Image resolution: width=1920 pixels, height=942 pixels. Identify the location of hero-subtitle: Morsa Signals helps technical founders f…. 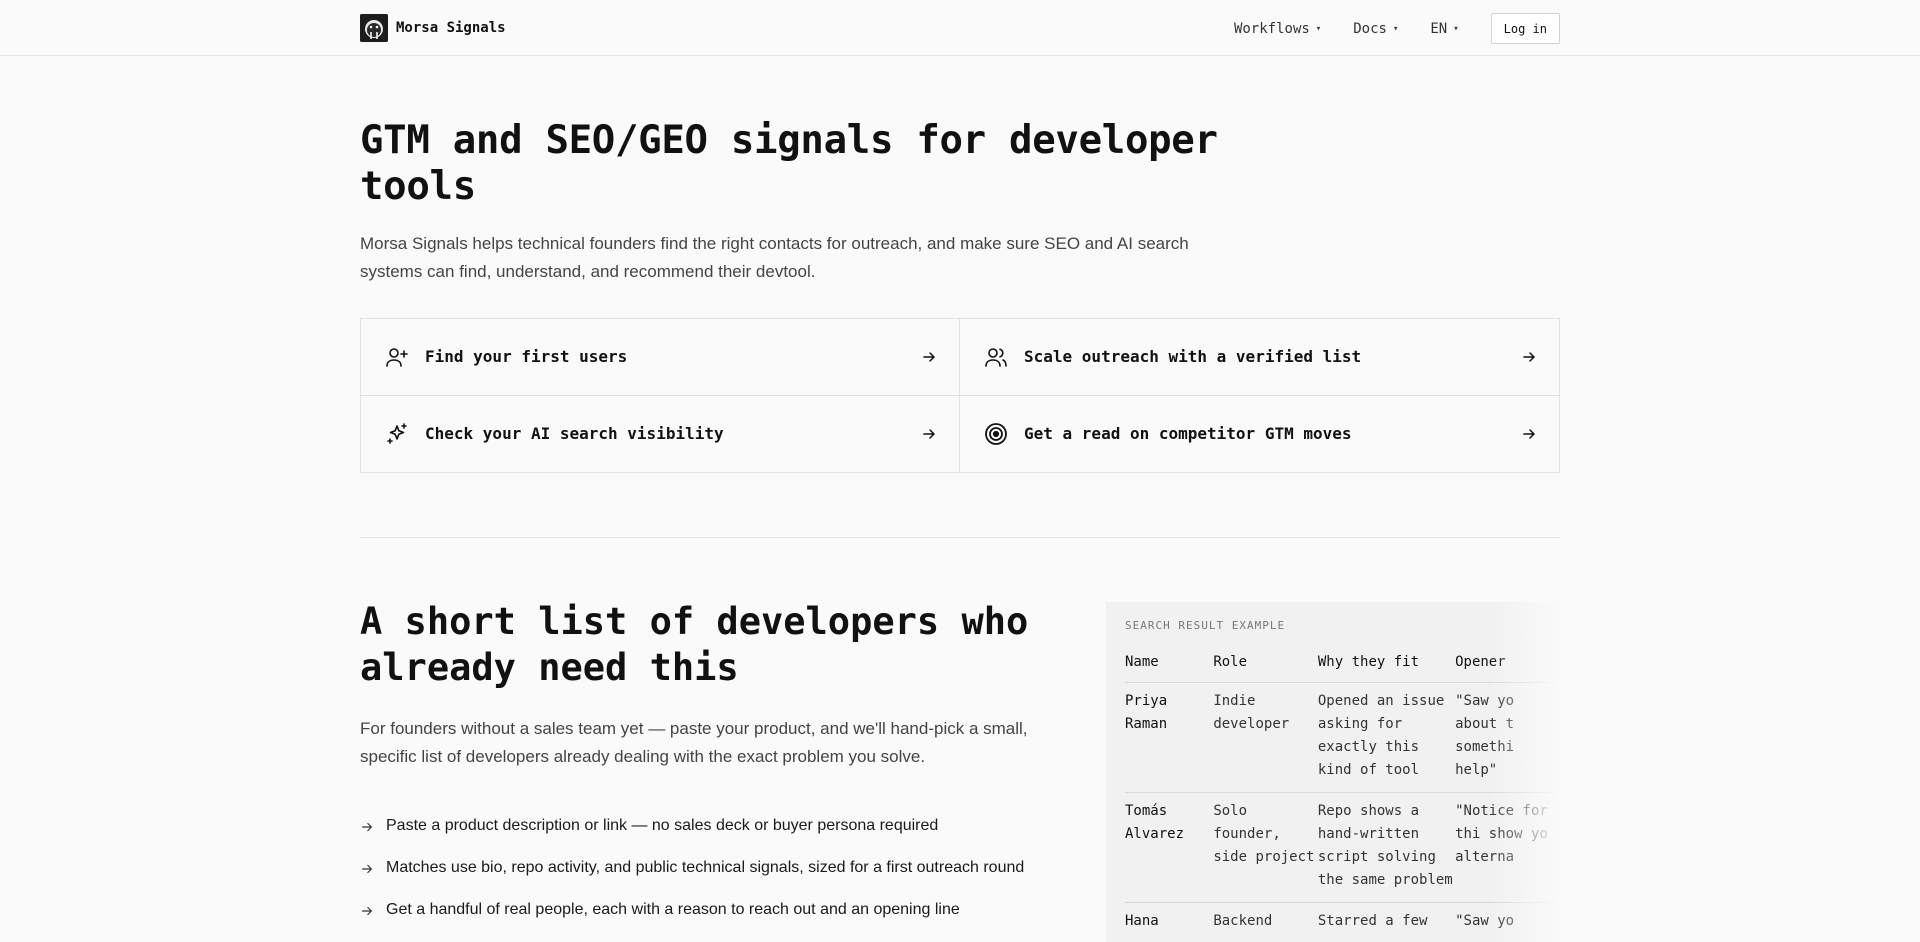
(774, 257).